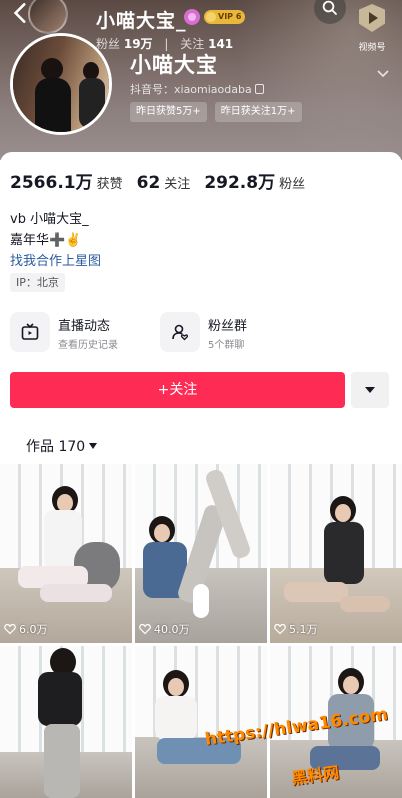  Describe the element at coordinates (49, 219) in the screenshot. I see `bio-line-1: vb 小喵大宝_` at that location.